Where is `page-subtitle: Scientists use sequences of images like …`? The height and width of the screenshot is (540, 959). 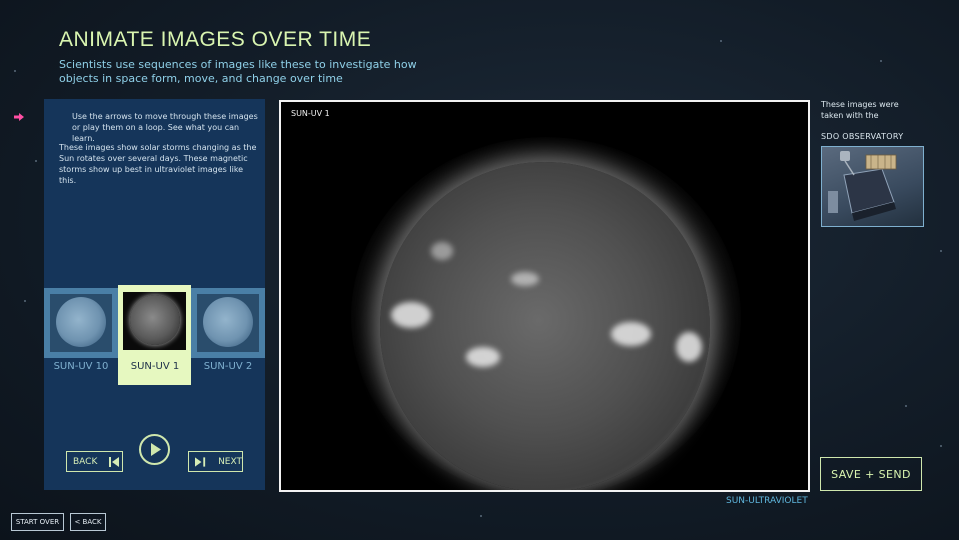 page-subtitle: Scientists use sequences of images like … is located at coordinates (238, 71).